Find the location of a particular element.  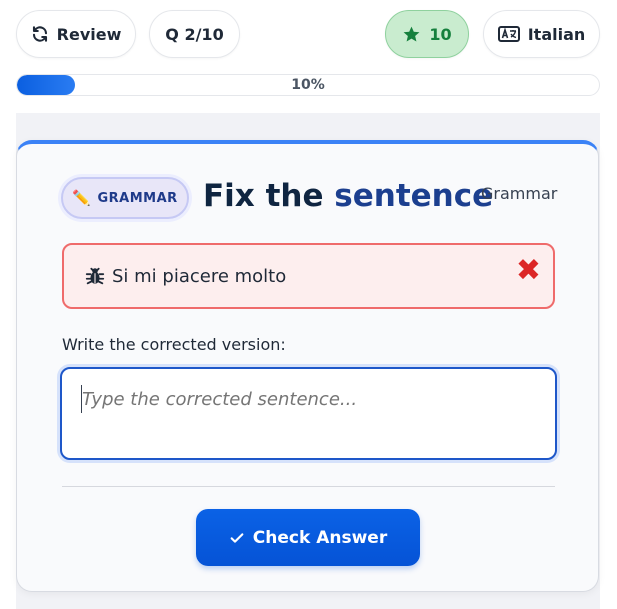

stars-badge: 10 is located at coordinates (427, 34).